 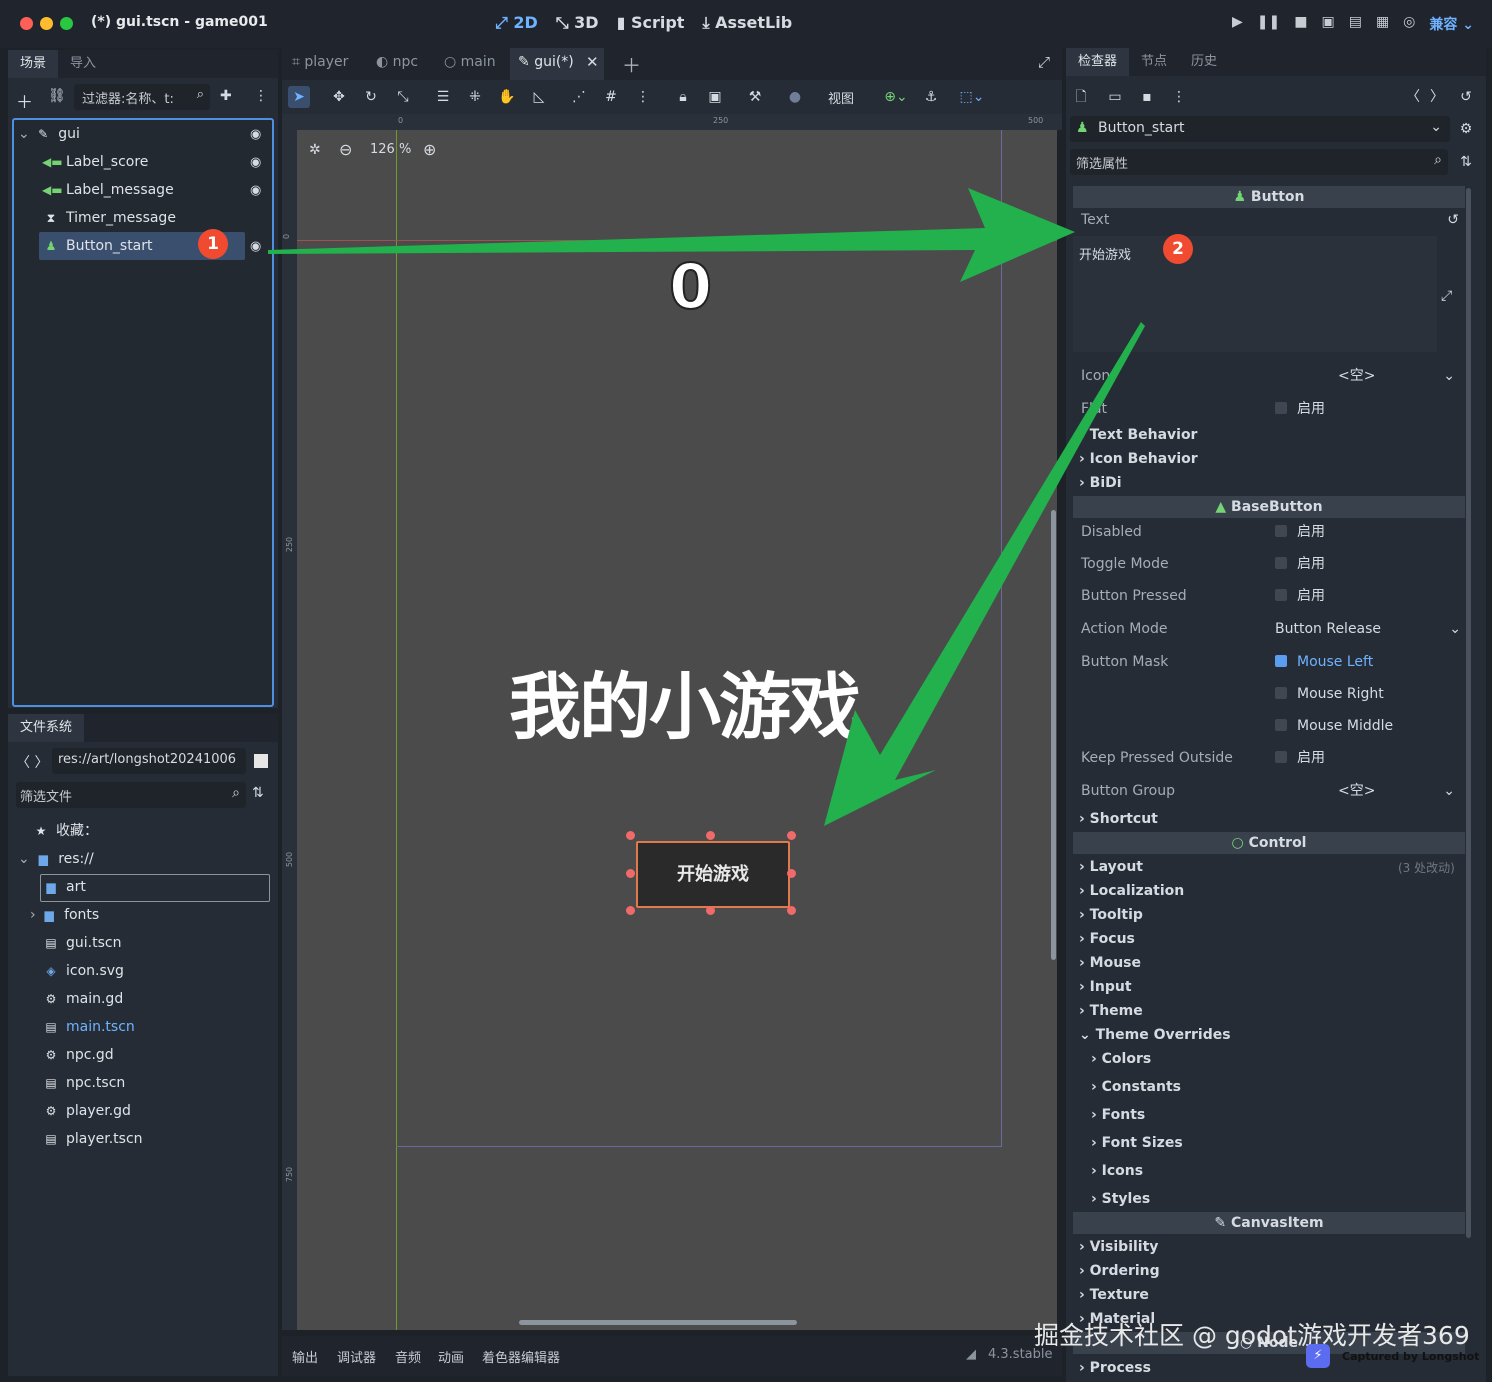 What do you see at coordinates (1252, 1335) in the screenshot?
I see `watermark-text: 掘金技术社区 @ godot游戏开发者369` at bounding box center [1252, 1335].